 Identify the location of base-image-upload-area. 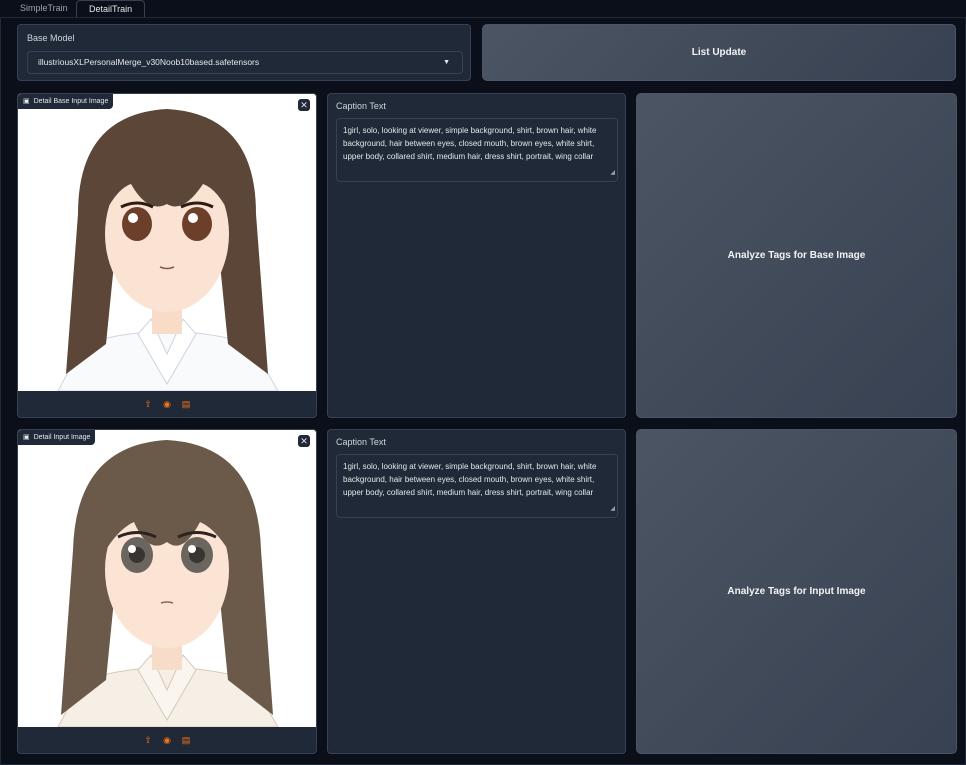
(167, 242).